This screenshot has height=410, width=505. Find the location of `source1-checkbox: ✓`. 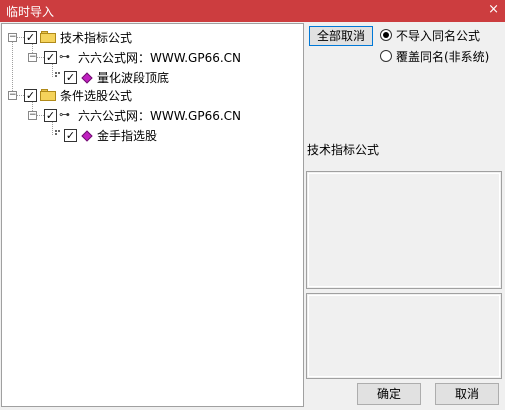

source1-checkbox: ✓ is located at coordinates (50, 57).